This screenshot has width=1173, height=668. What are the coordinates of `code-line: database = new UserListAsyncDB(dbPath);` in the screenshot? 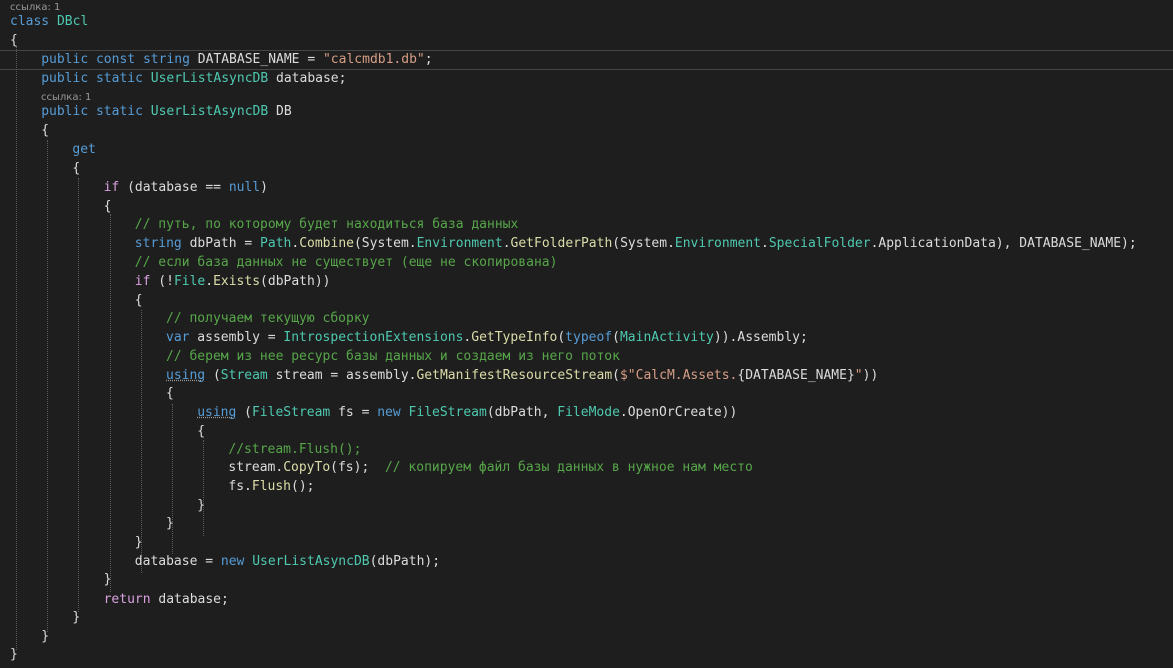 It's located at (586, 561).